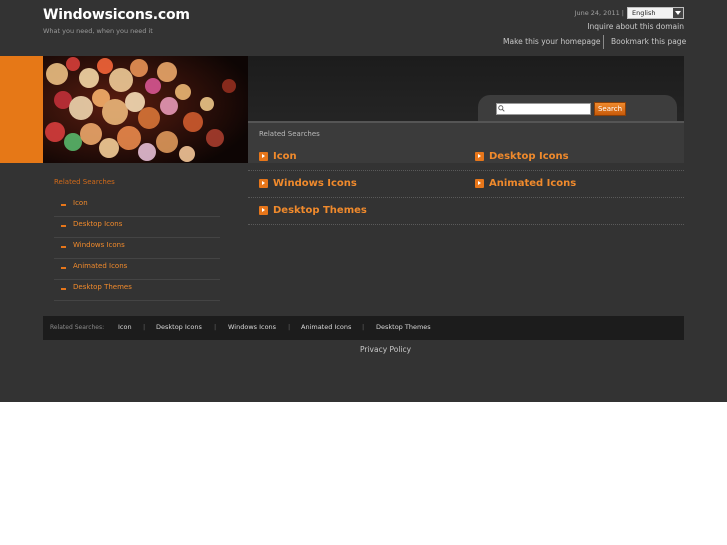 Image resolution: width=727 pixels, height=545 pixels. I want to click on site-title: Windowsicons.com, so click(116, 15).